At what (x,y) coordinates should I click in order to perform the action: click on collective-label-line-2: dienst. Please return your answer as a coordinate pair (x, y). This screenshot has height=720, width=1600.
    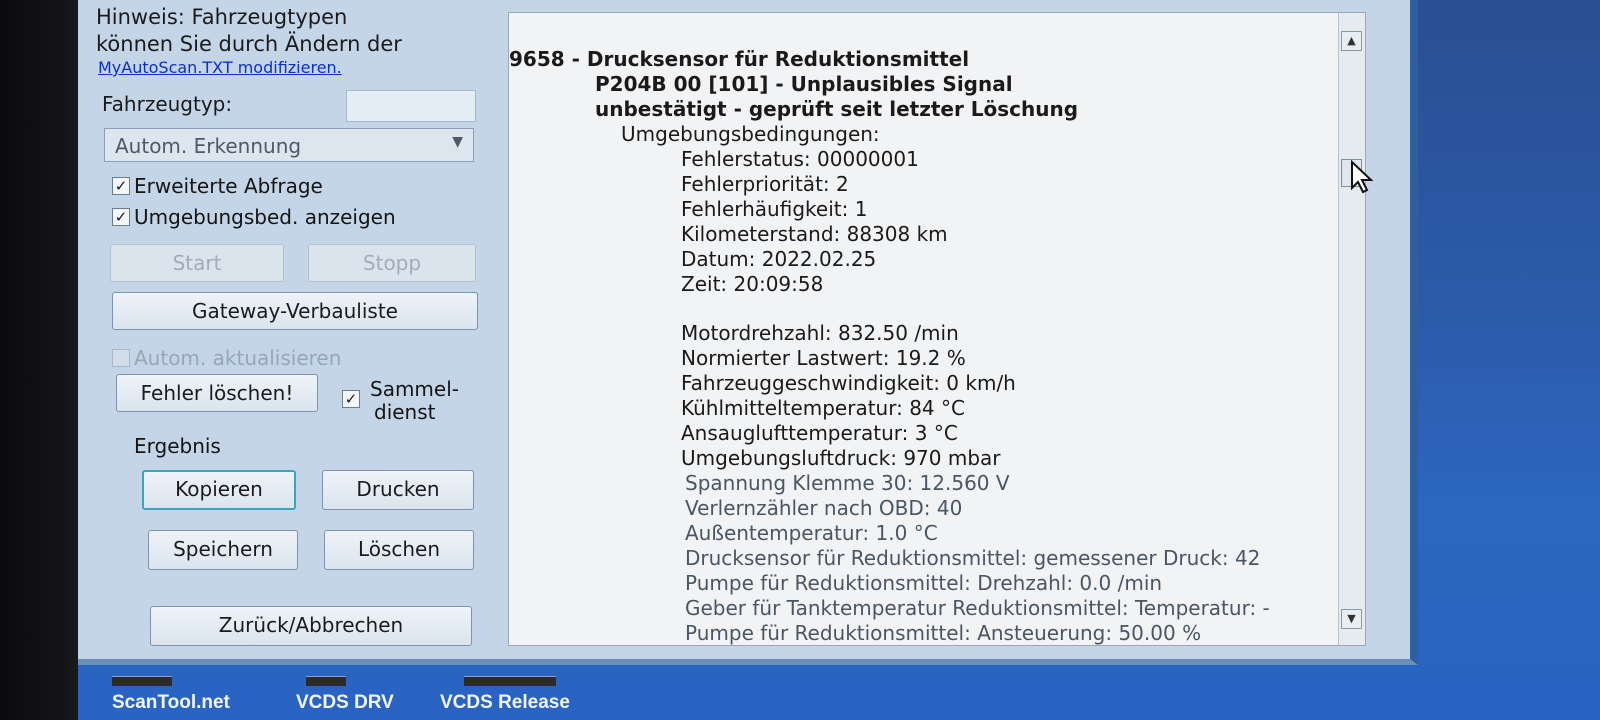
    Looking at the image, I should click on (405, 412).